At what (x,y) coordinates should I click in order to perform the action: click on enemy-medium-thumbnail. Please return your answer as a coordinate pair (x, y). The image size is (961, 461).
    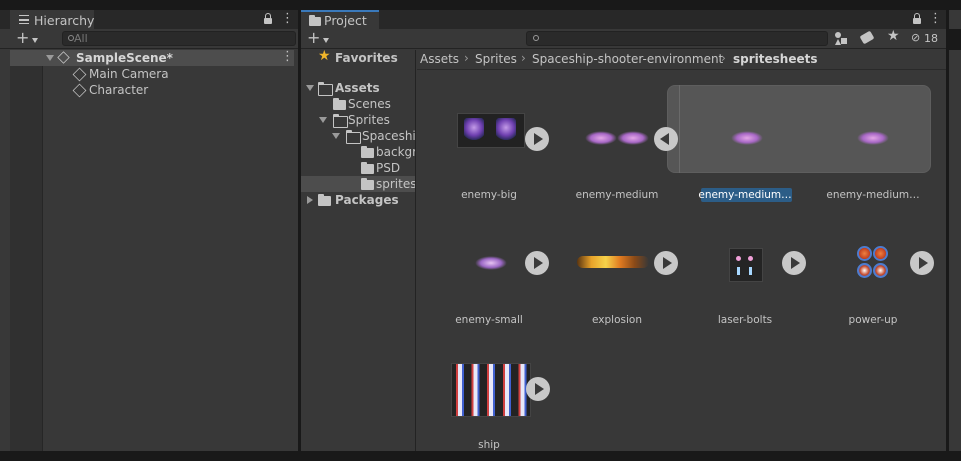
    Looking at the image, I should click on (618, 138).